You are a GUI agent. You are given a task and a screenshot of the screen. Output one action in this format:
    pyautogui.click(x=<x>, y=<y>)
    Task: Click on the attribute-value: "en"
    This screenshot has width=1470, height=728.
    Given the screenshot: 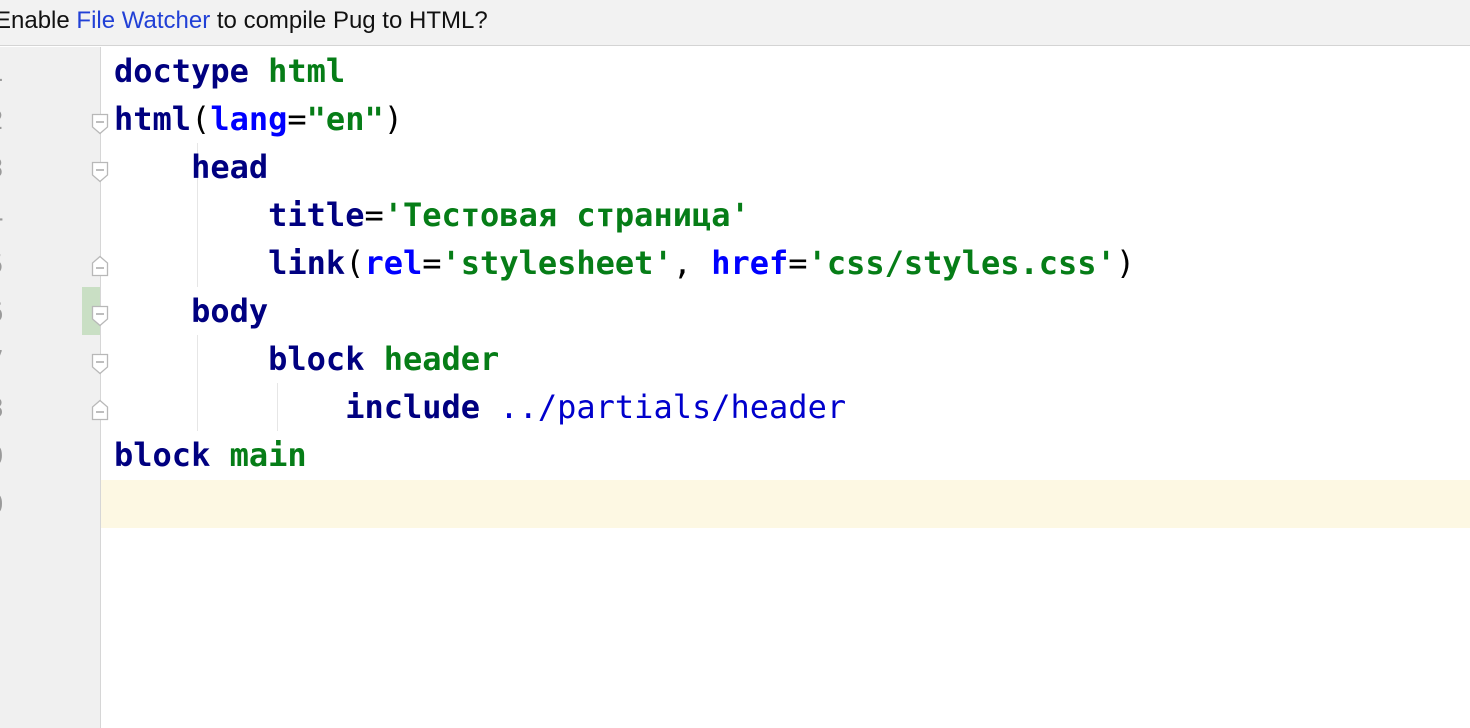 What is the action you would take?
    pyautogui.click(x=345, y=119)
    